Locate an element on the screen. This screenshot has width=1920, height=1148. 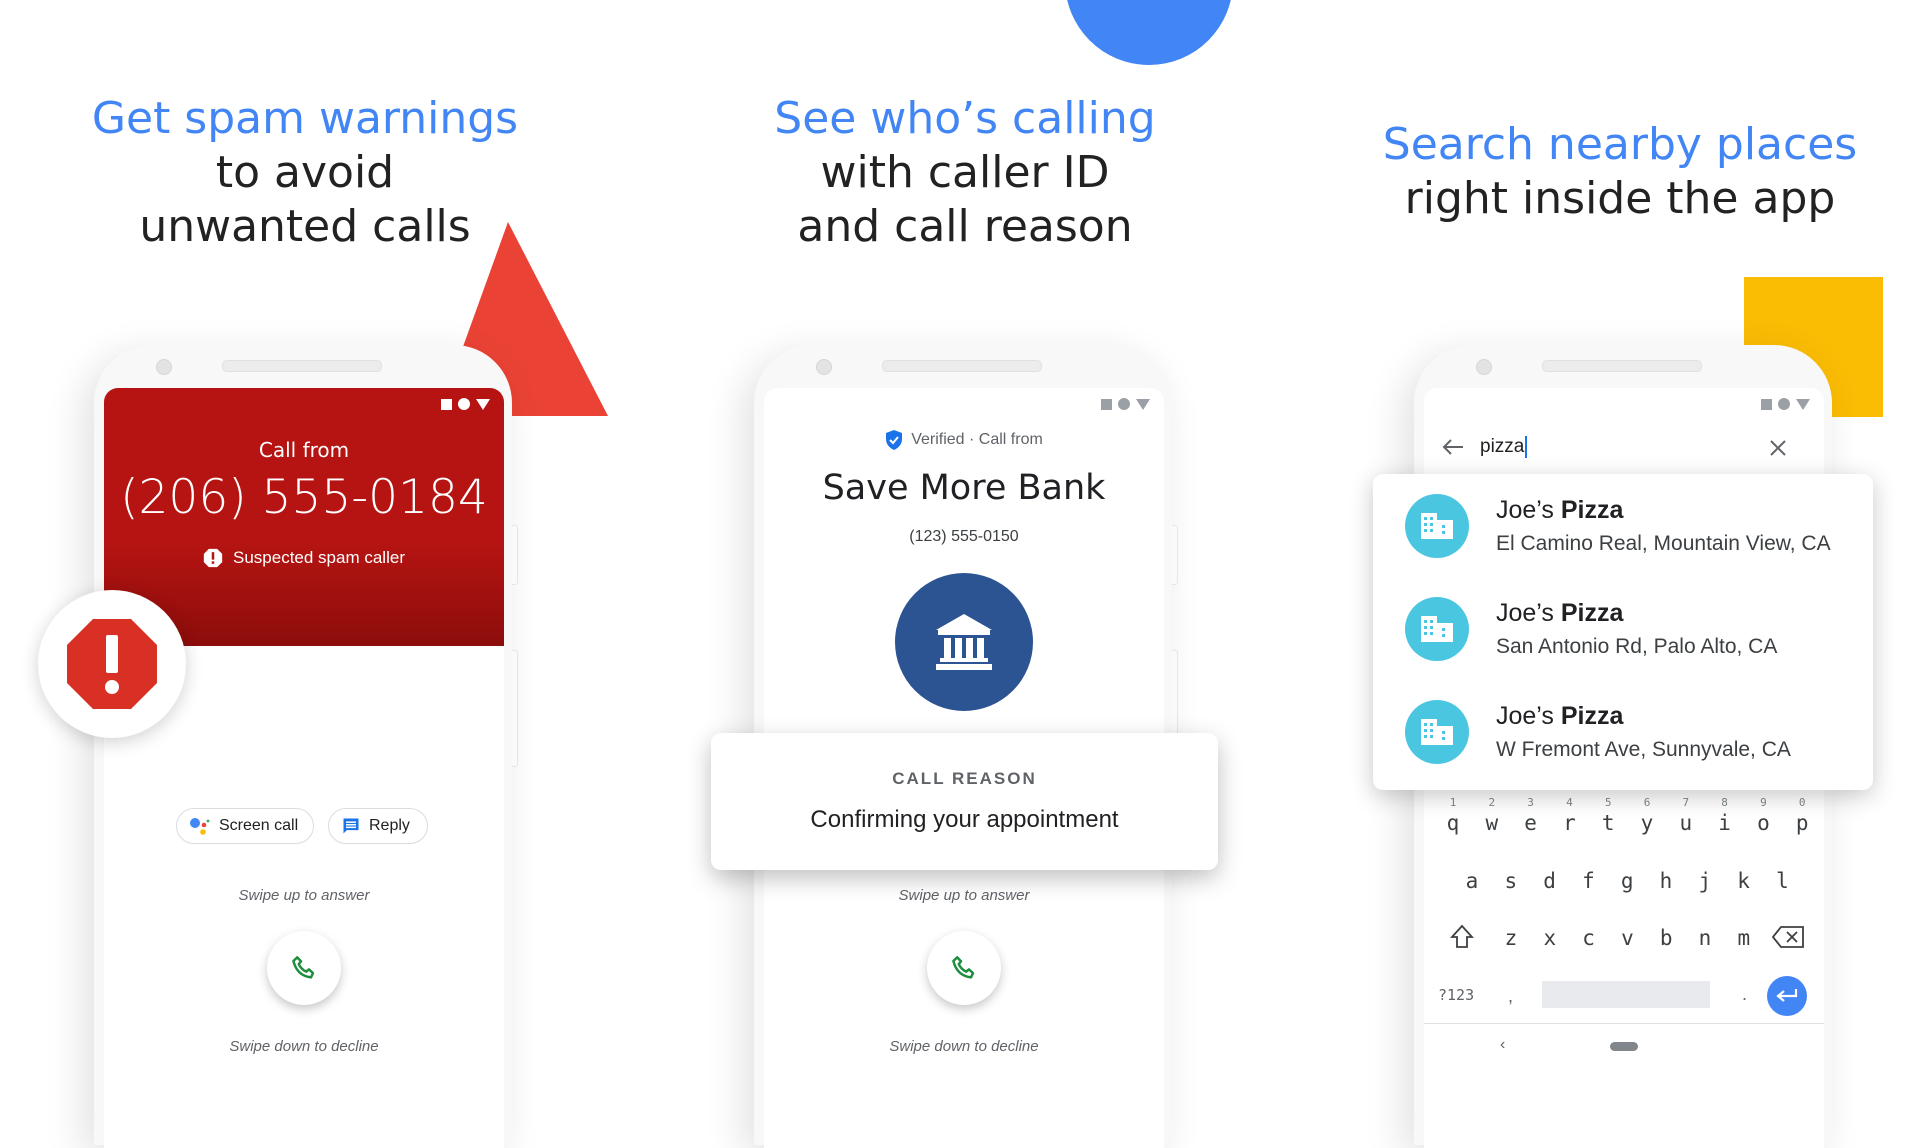
speaker is located at coordinates (962, 366).